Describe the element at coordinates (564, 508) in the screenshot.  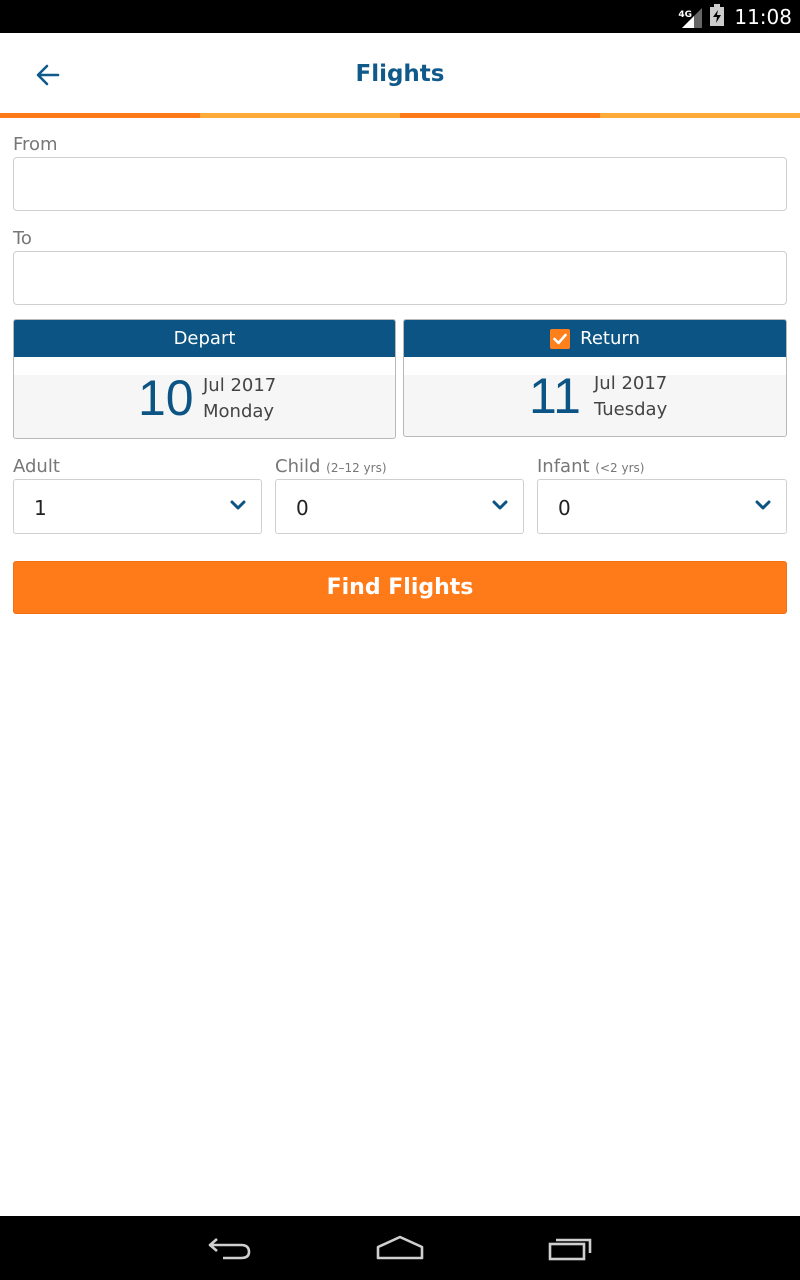
I see `infant-value: 0` at that location.